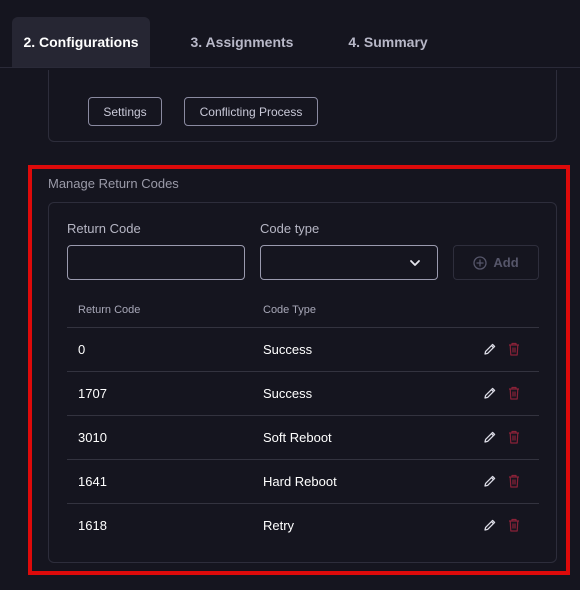 This screenshot has height=590, width=580. I want to click on previous-section-panel: Settings Conflicting Process, so click(302, 106).